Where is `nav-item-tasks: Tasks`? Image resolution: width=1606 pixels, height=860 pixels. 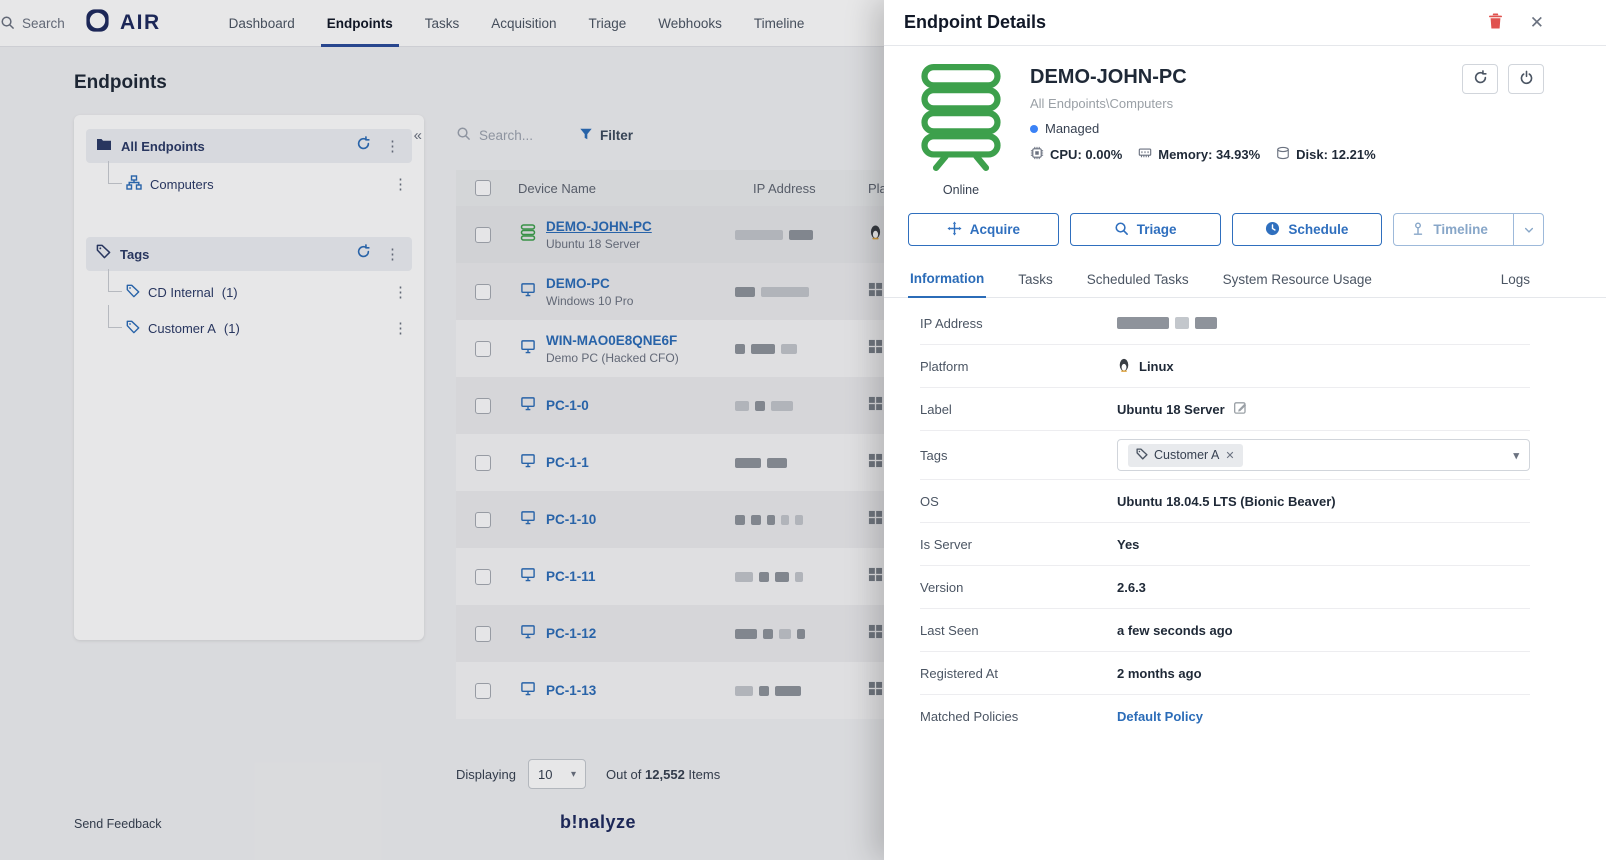 nav-item-tasks: Tasks is located at coordinates (442, 23).